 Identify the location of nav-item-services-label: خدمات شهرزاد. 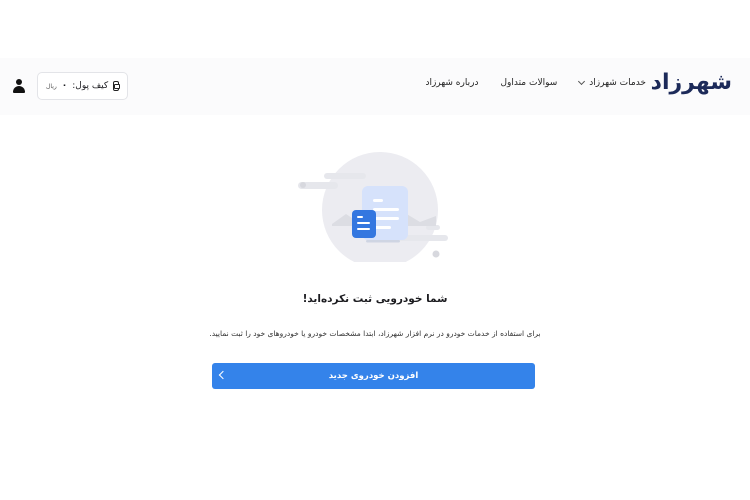
(617, 83).